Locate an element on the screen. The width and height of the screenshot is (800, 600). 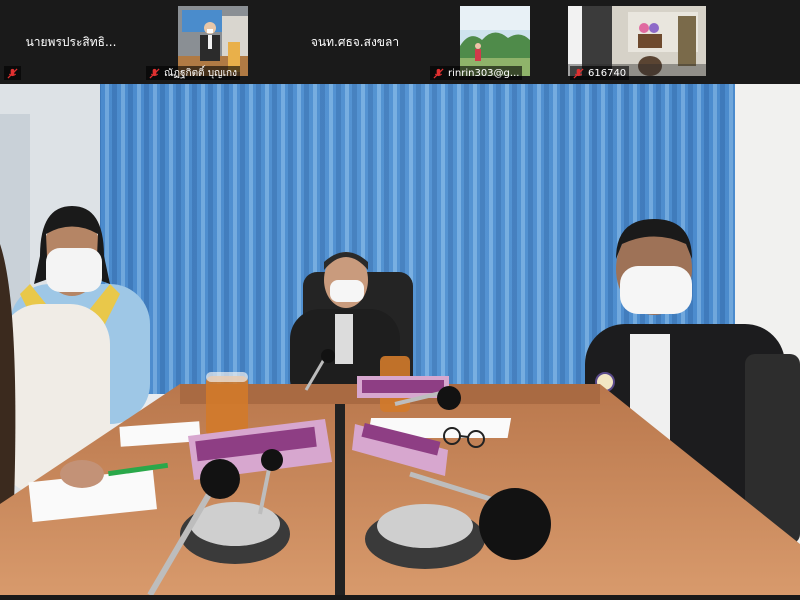
participant-name: จนท.ศธจ.สงขลา is located at coordinates (355, 42).